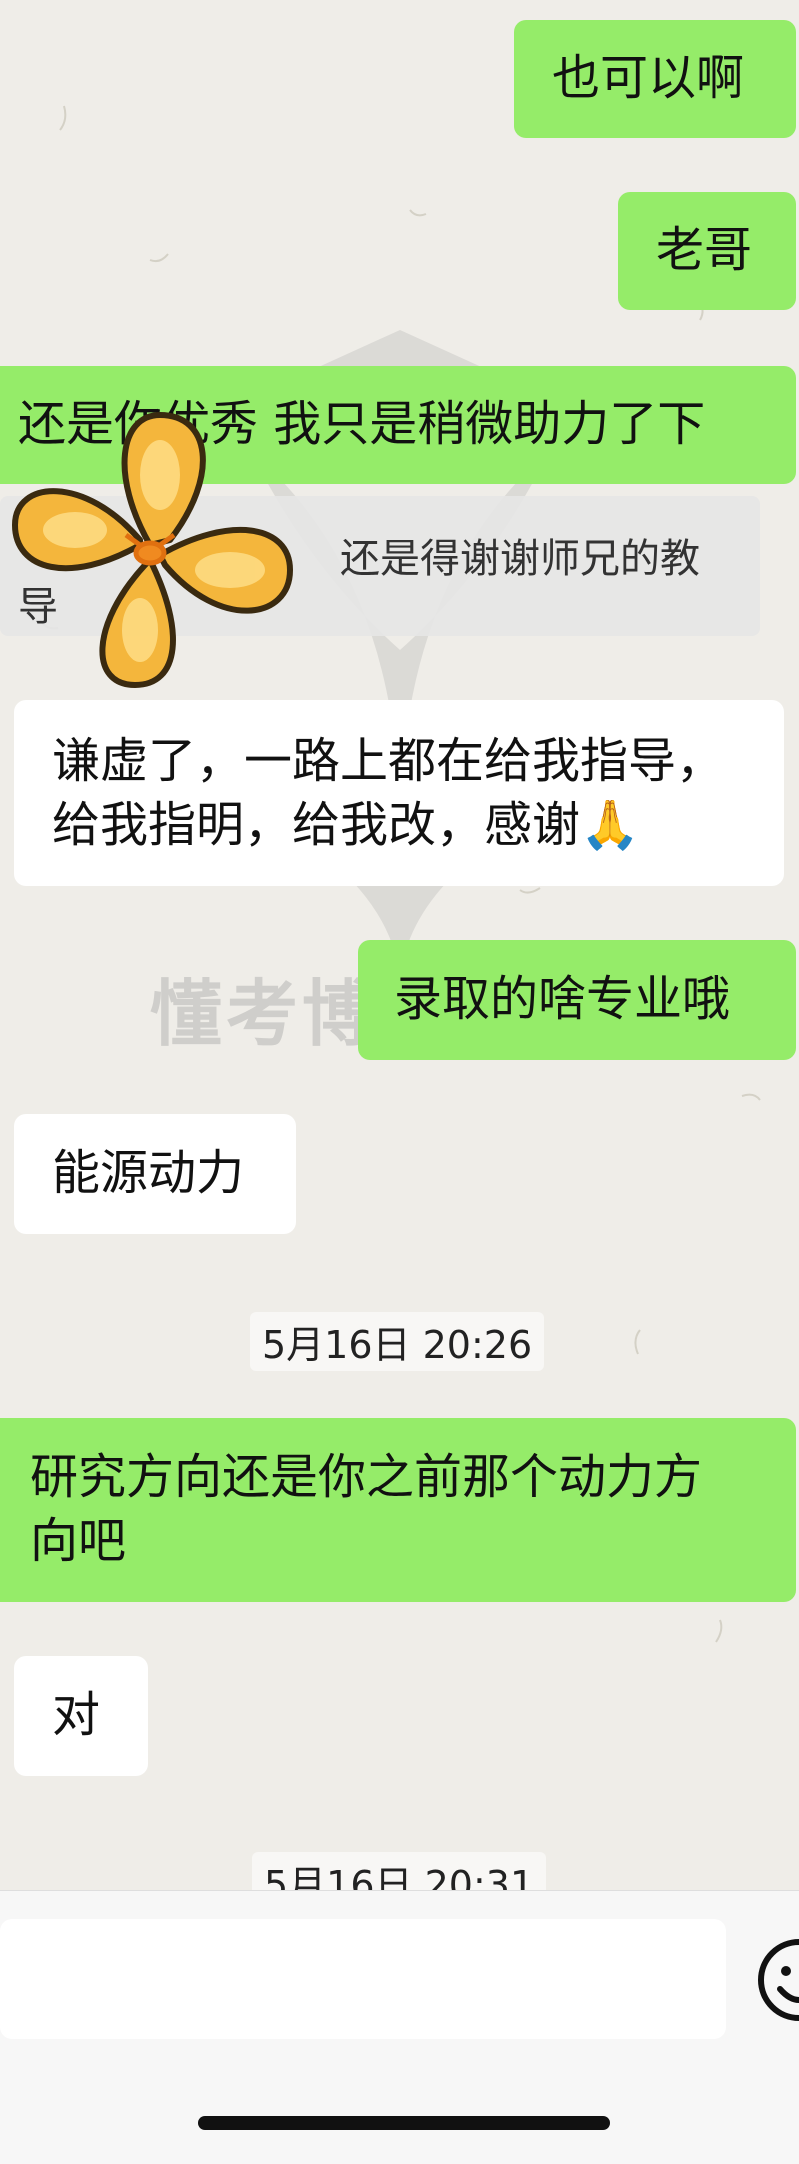  What do you see at coordinates (346, 825) in the screenshot?
I see `message-text: 给我指明，给我改，感谢🙏` at bounding box center [346, 825].